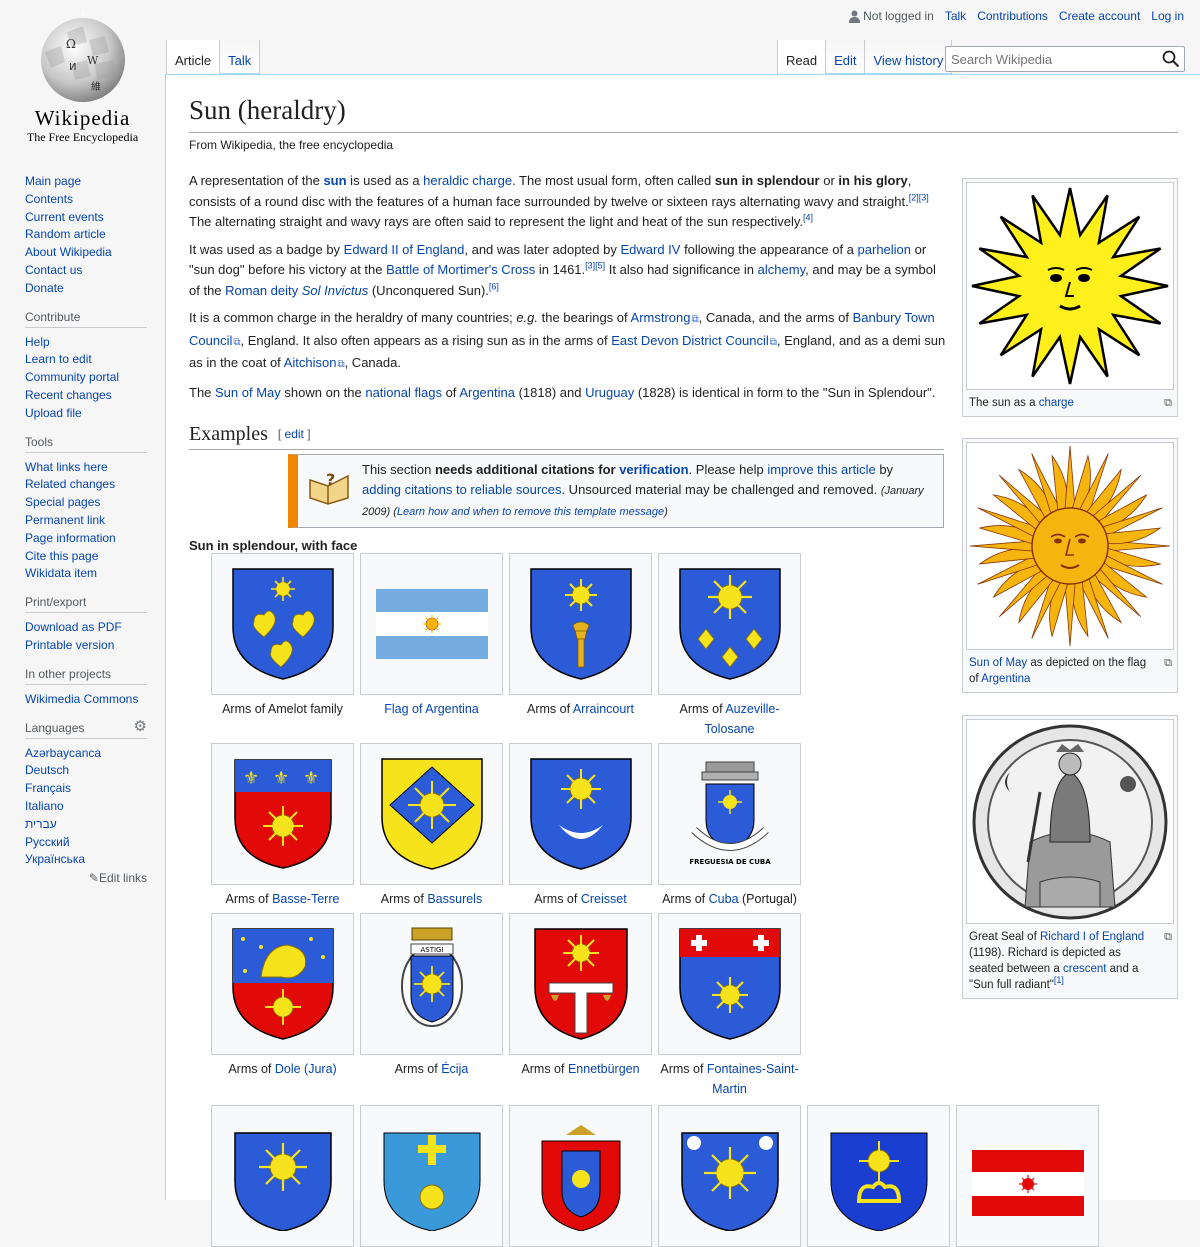 The width and height of the screenshot is (1200, 1247). I want to click on sidebar-link: Wikimedia Commons, so click(81, 699).